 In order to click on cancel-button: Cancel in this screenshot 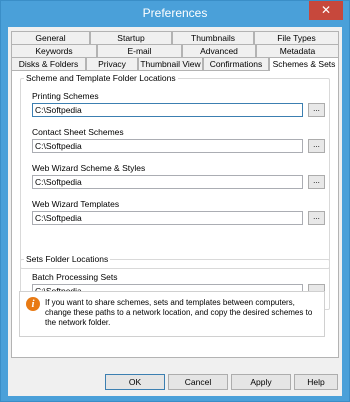, I will do `click(198, 382)`.